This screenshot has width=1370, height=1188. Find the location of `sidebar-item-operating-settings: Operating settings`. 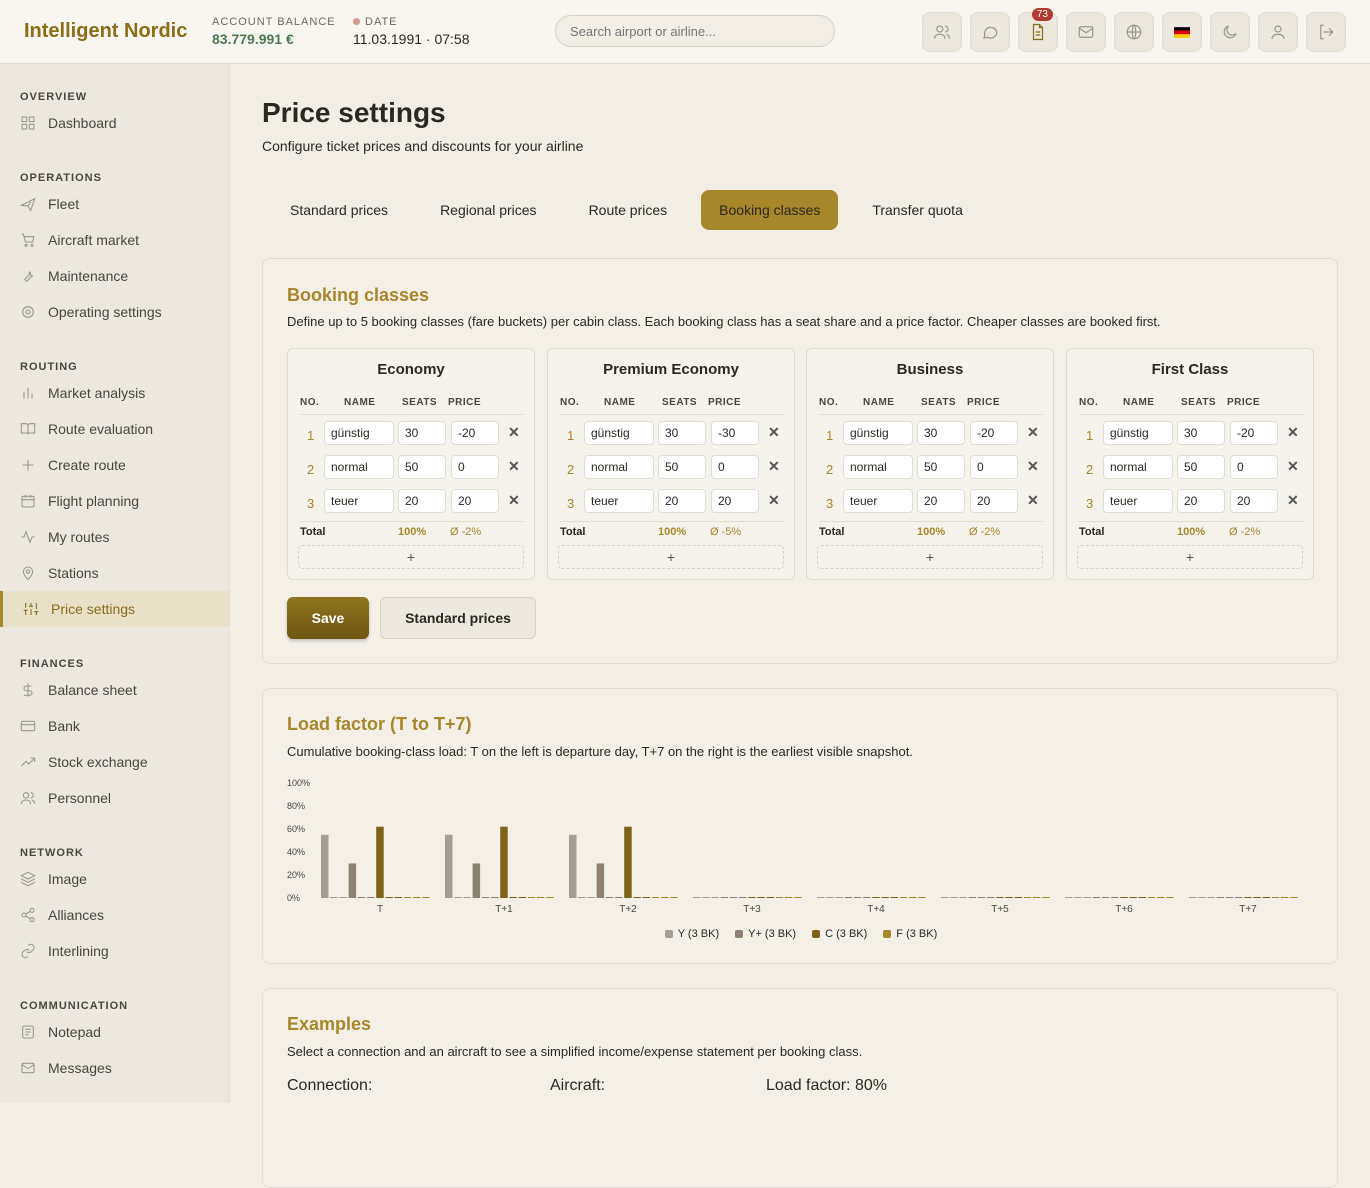

sidebar-item-operating-settings: Operating settings is located at coordinates (114, 312).